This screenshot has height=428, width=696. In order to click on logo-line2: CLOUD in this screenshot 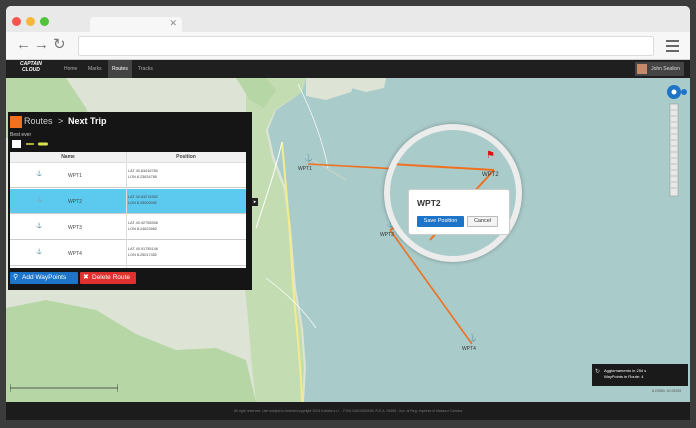, I will do `click(31, 70)`.